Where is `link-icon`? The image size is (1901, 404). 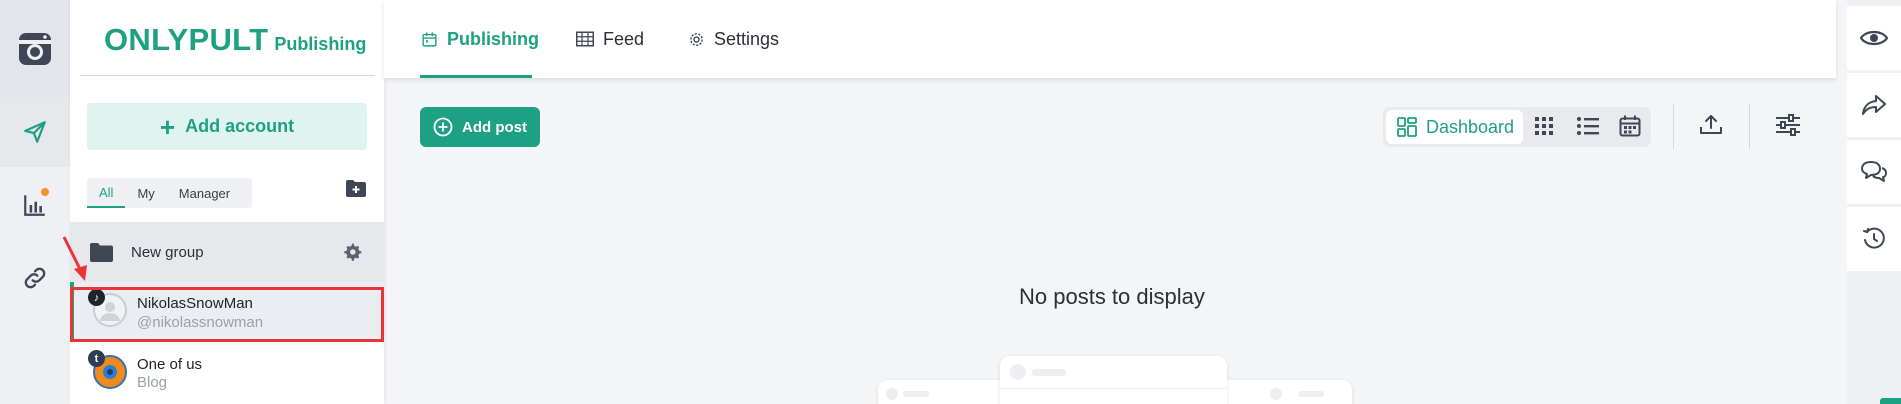
link-icon is located at coordinates (35, 278).